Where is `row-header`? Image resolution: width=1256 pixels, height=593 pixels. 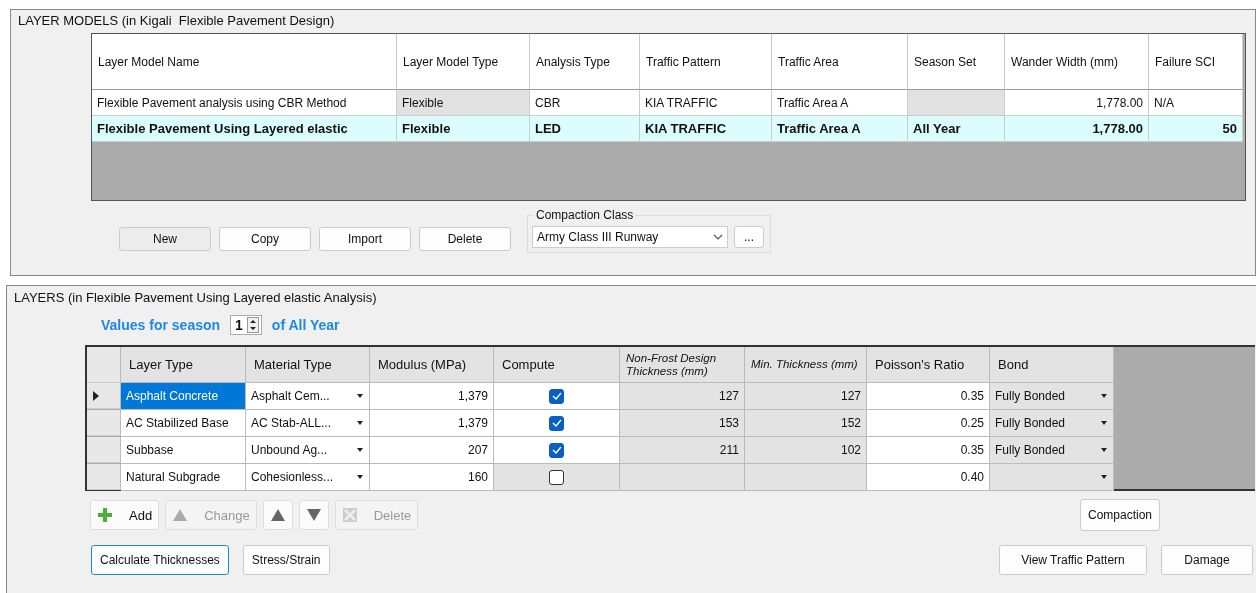 row-header is located at coordinates (104, 396).